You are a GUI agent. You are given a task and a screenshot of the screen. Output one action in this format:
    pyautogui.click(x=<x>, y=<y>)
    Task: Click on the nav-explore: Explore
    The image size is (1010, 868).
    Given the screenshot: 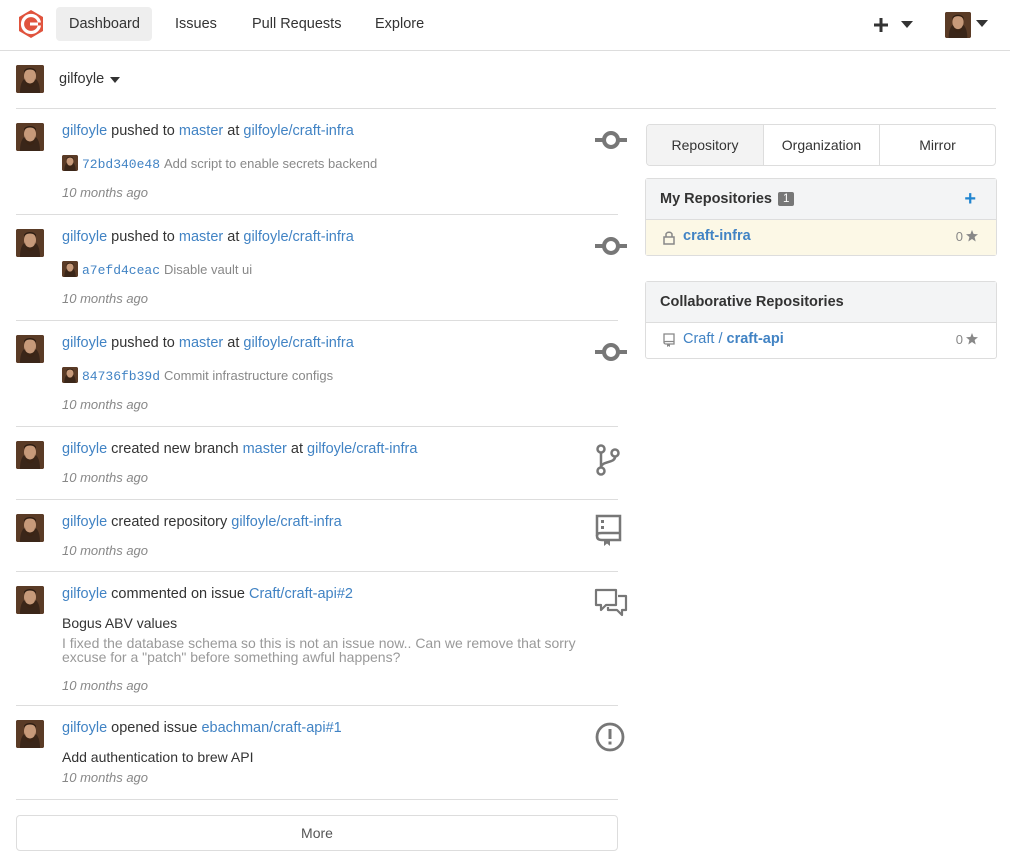 What is the action you would take?
    pyautogui.click(x=399, y=24)
    